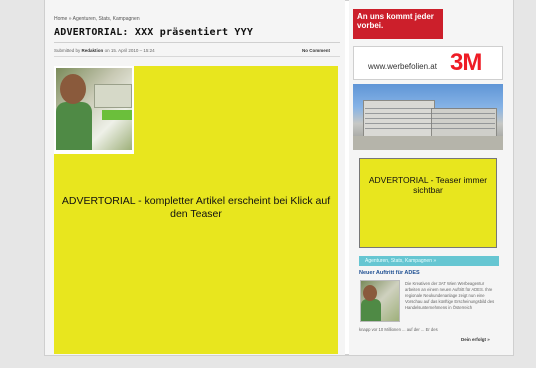  I want to click on advertorial-teaser: ADVERTORIAL - Teaser immer sichtbar, so click(428, 203).